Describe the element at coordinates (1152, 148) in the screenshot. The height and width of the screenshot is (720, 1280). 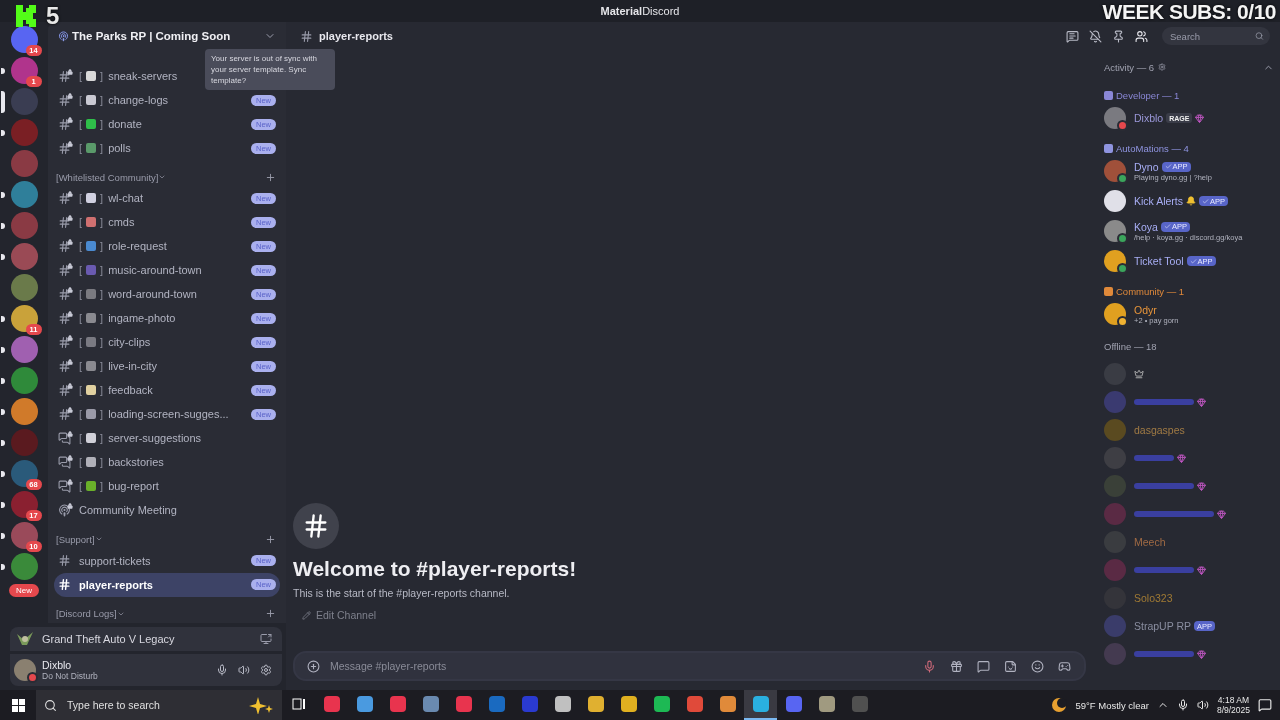
I see `role-title: AutoMations — 4` at that location.